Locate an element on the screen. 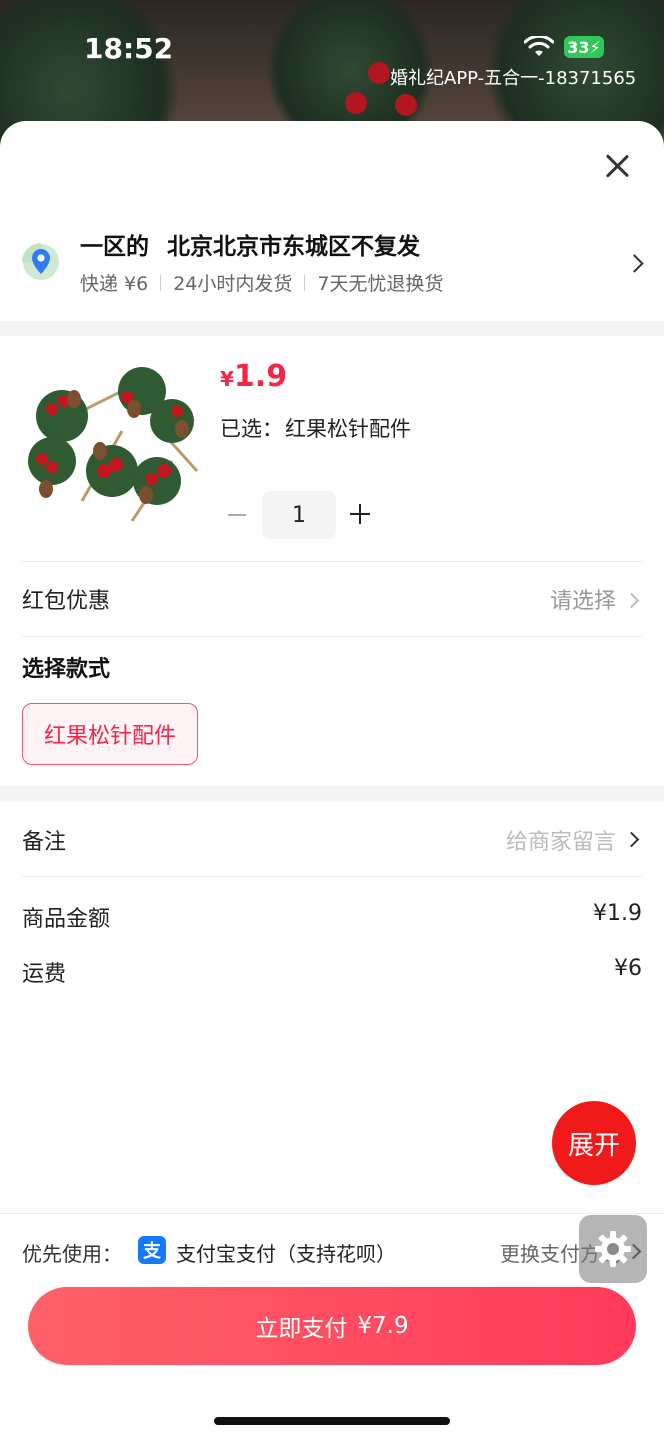  style-option-chip: 红果松针配件 is located at coordinates (110, 734).